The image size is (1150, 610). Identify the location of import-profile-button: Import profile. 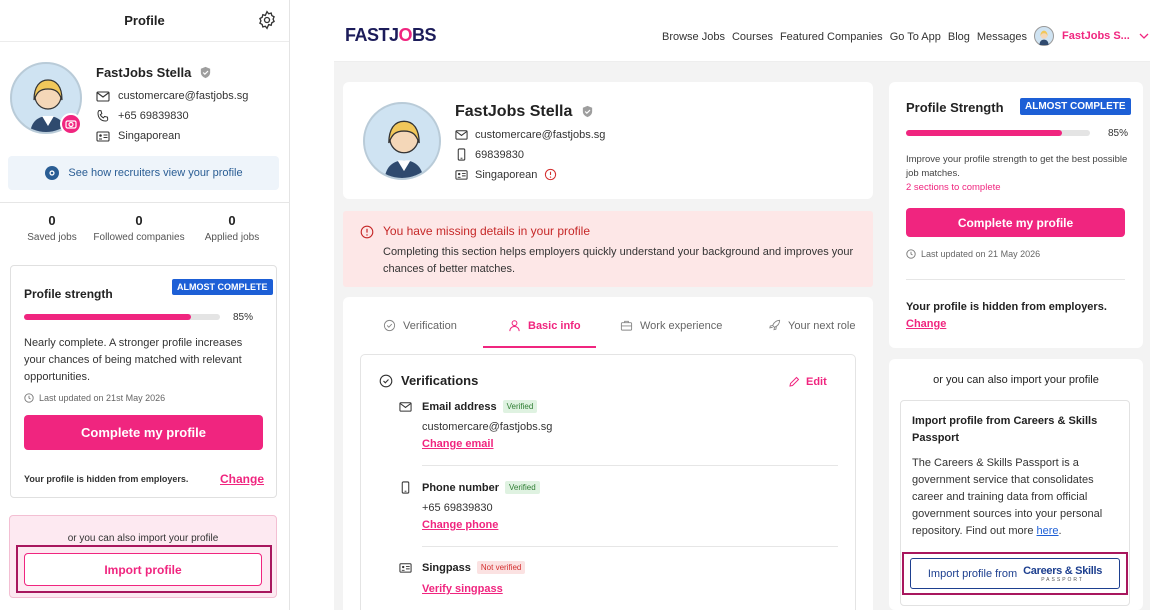
(143, 569).